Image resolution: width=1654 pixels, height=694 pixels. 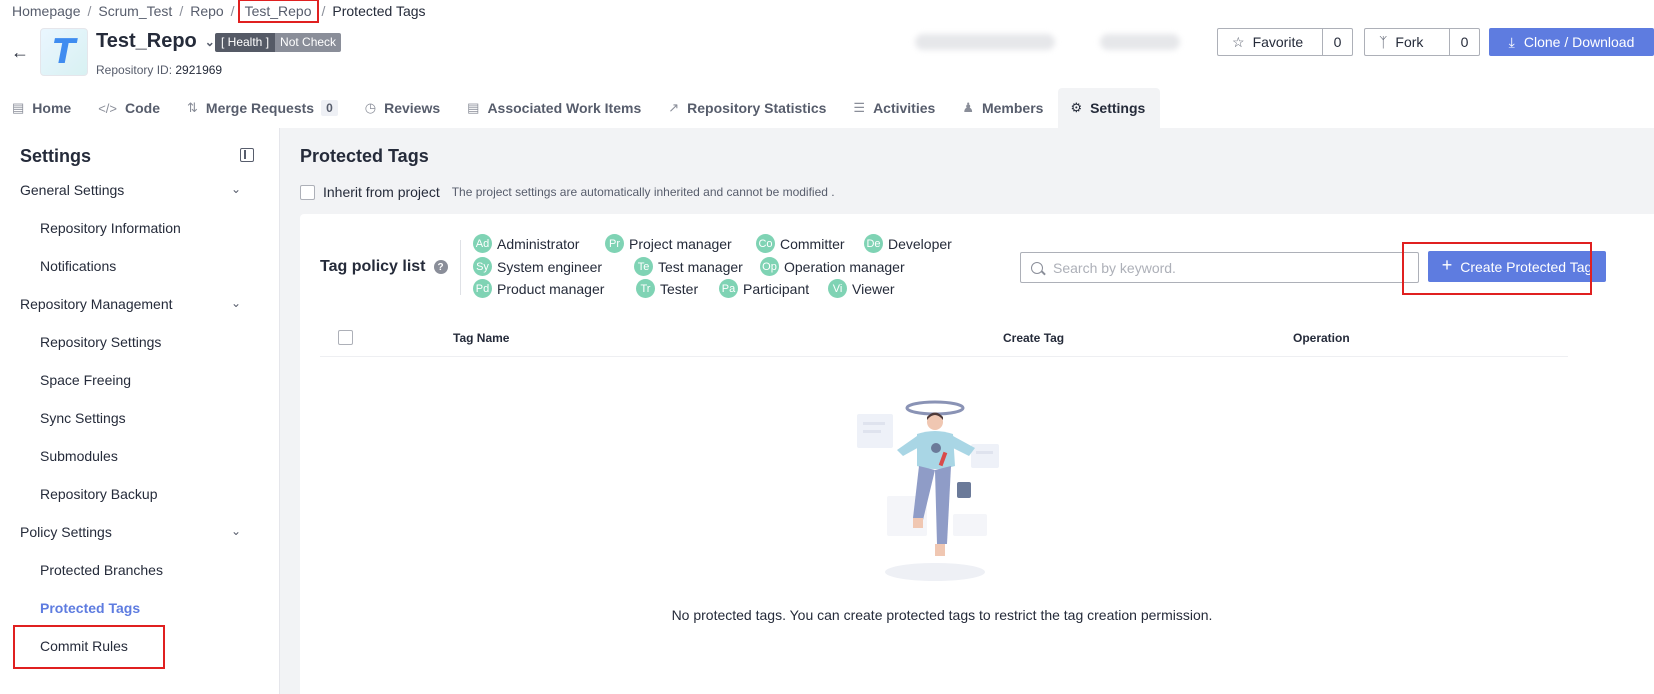 What do you see at coordinates (56, 156) in the screenshot?
I see `sidebar-title: Settings` at bounding box center [56, 156].